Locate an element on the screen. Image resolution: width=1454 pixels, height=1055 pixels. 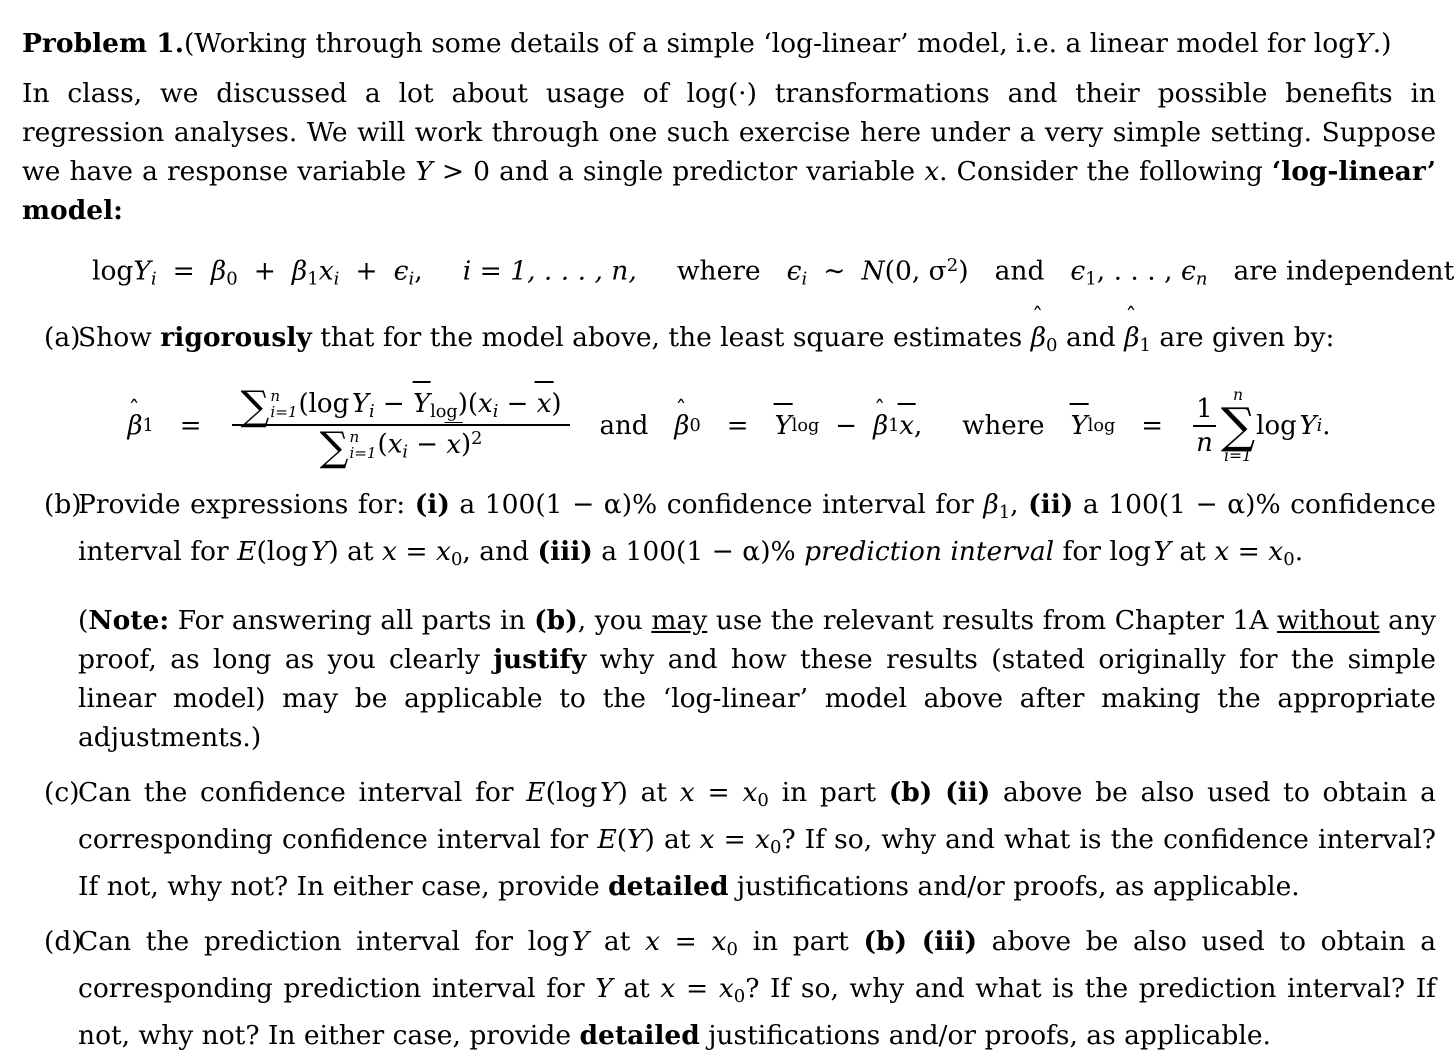
model-log: log is located at coordinates (113, 271).